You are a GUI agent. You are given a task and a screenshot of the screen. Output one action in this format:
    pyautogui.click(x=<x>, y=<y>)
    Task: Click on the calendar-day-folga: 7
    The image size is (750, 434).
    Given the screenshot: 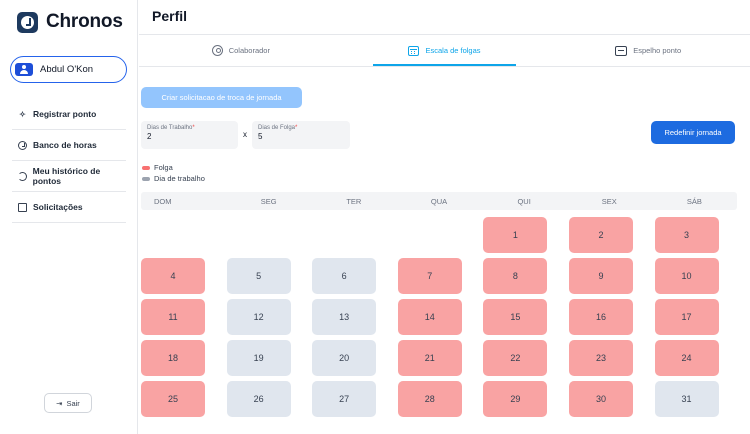 What is the action you would take?
    pyautogui.click(x=429, y=276)
    